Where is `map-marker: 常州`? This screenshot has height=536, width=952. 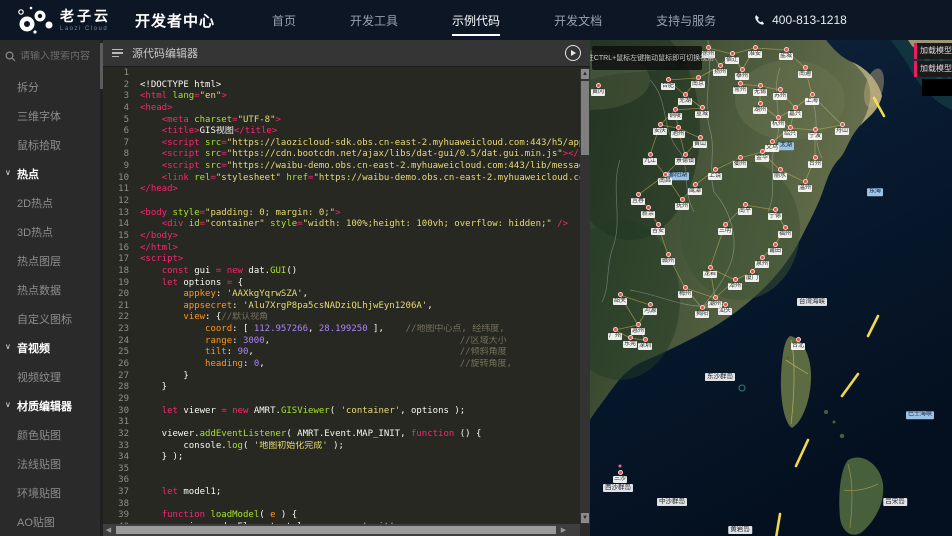
map-marker: 常州 is located at coordinates (740, 87).